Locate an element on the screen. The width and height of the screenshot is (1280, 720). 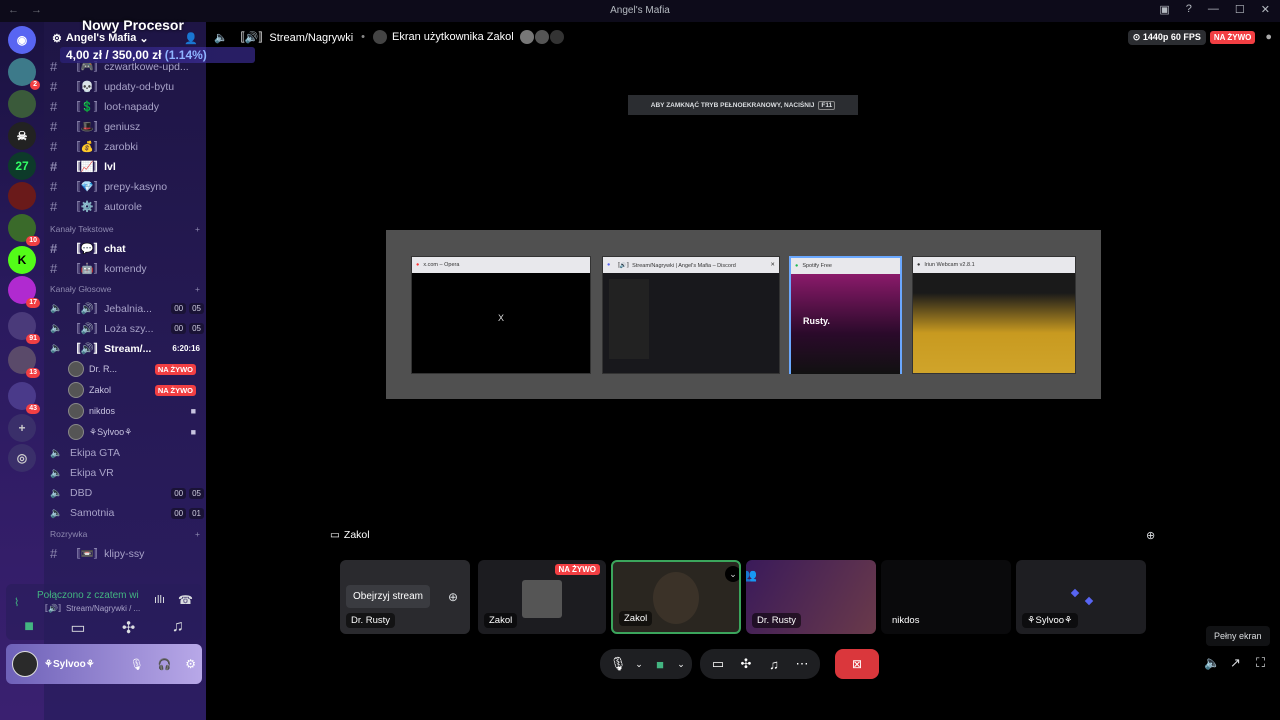
text-channel: # 〚💀〛updaty-od-bytu is located at coordinates (127, 86).